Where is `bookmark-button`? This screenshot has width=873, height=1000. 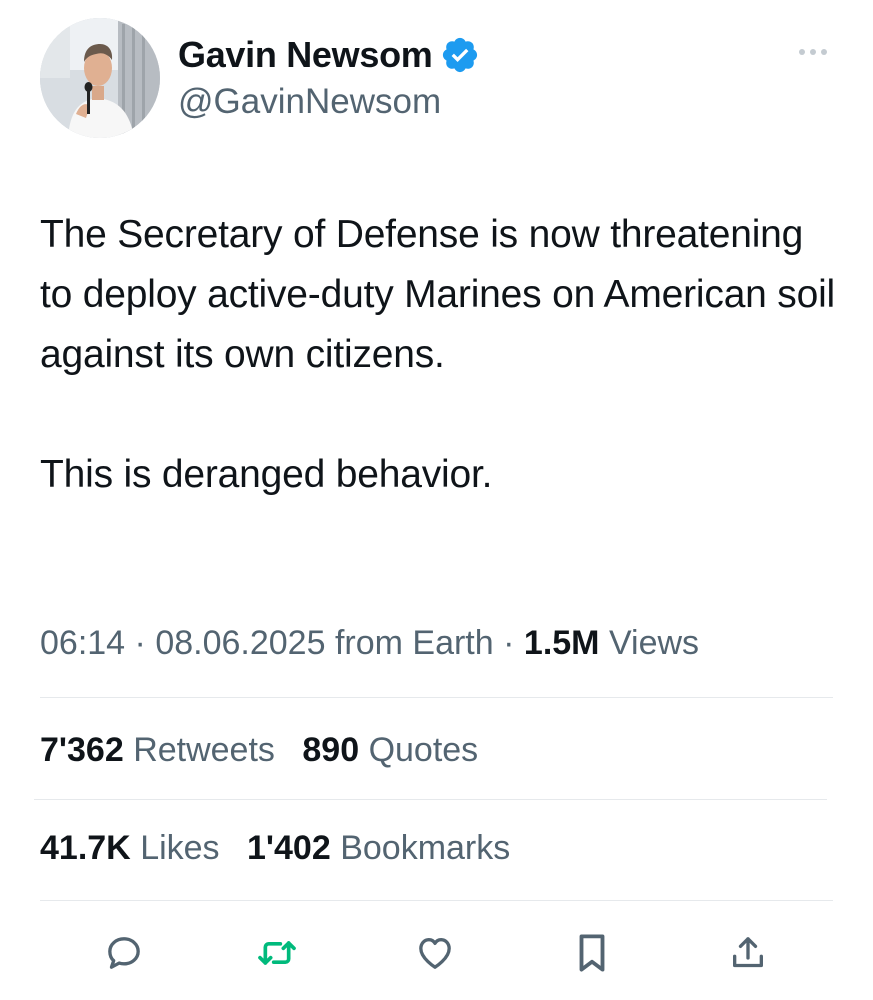 bookmark-button is located at coordinates (592, 953).